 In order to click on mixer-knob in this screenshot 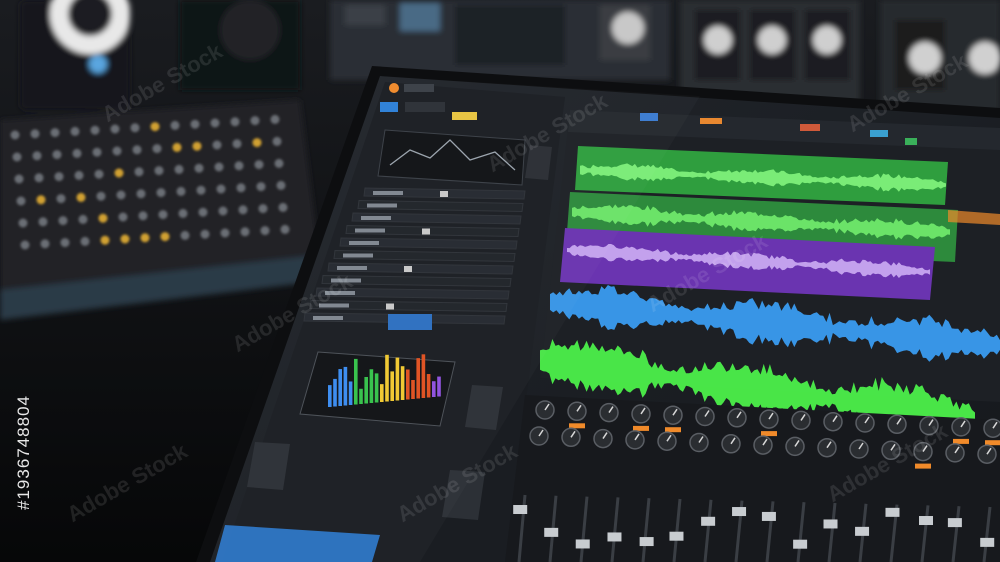, I will do `click(991, 428)`.